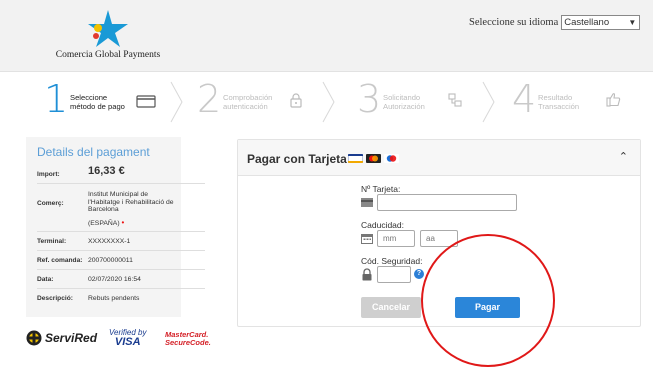  What do you see at coordinates (587, 22) in the screenshot?
I see `language-value: Castellano` at bounding box center [587, 22].